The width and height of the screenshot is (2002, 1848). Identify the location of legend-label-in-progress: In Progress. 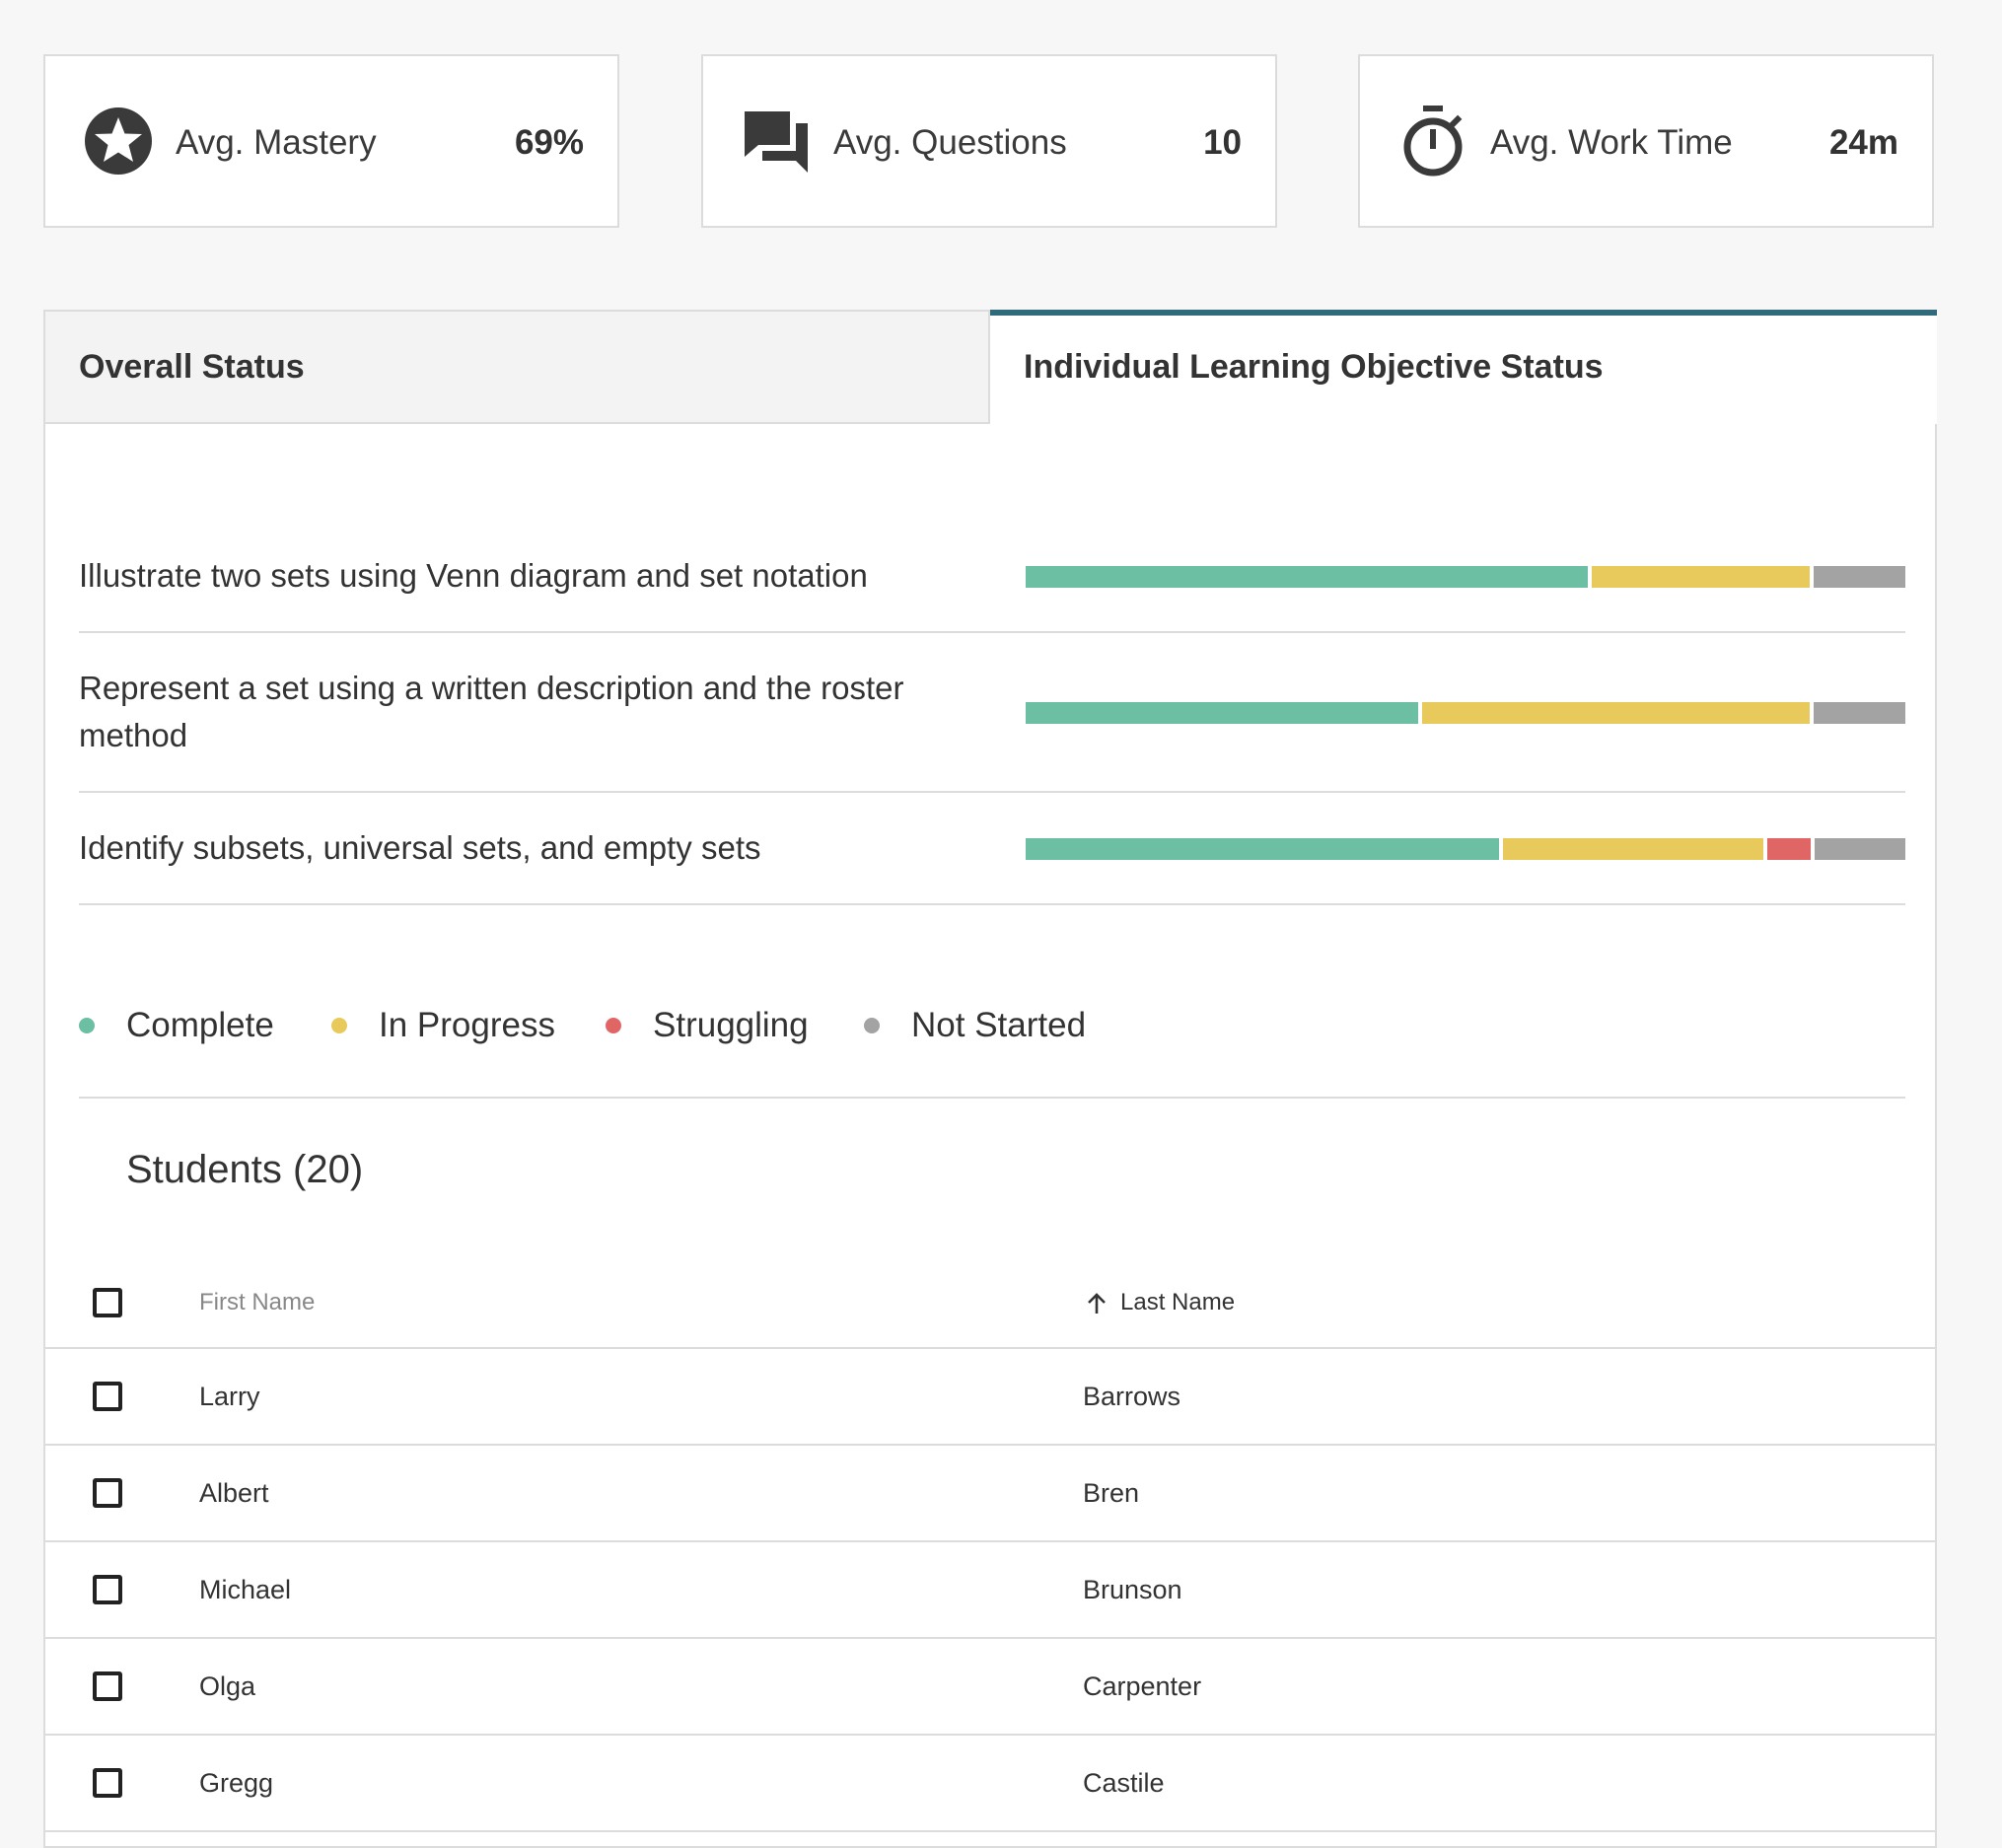
(467, 1025).